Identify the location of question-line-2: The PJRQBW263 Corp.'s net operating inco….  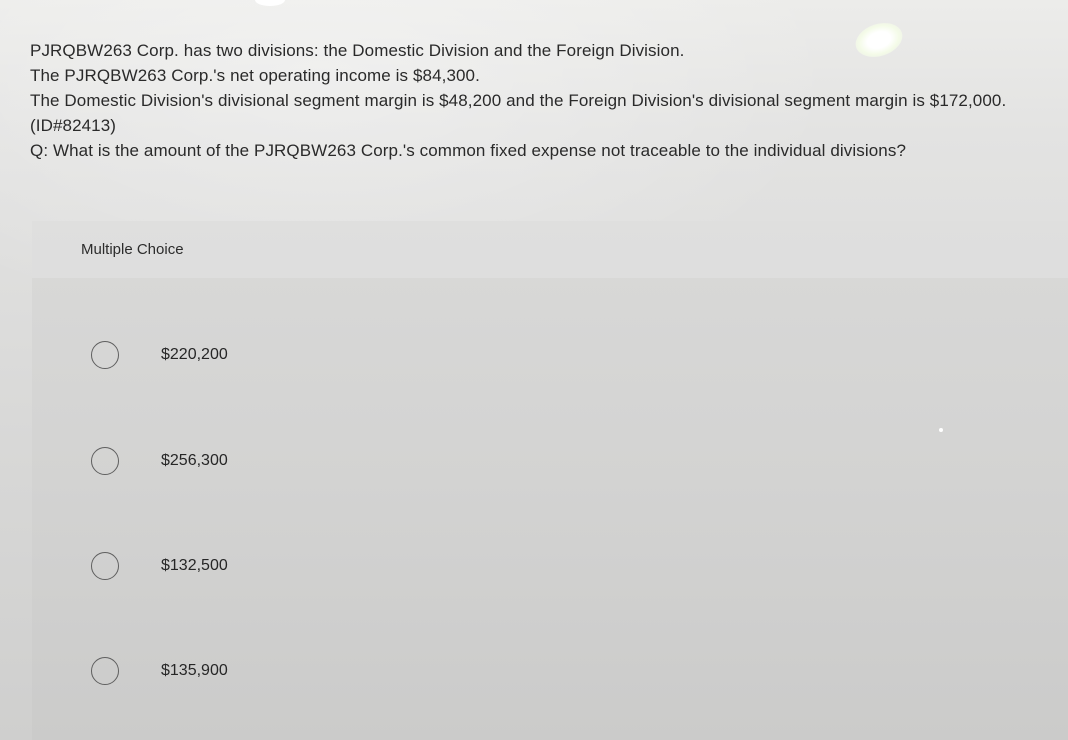
(255, 75).